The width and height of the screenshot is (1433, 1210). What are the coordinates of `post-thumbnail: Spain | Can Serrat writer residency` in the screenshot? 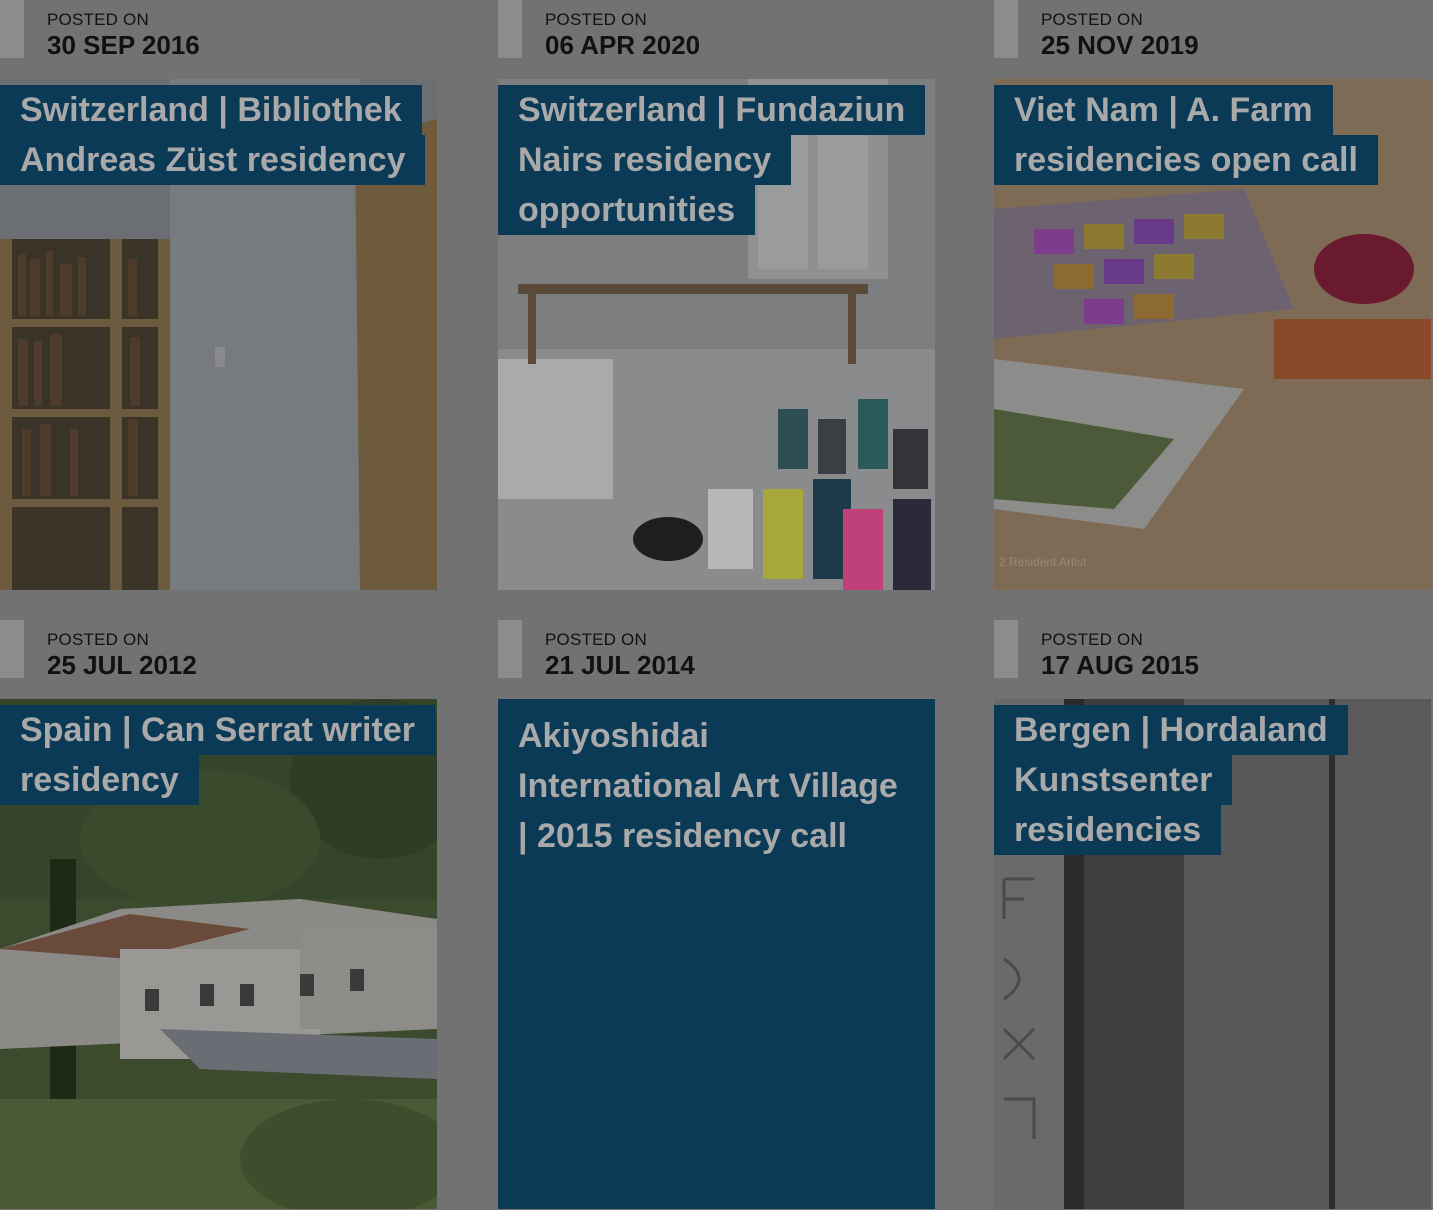 It's located at (218, 954).